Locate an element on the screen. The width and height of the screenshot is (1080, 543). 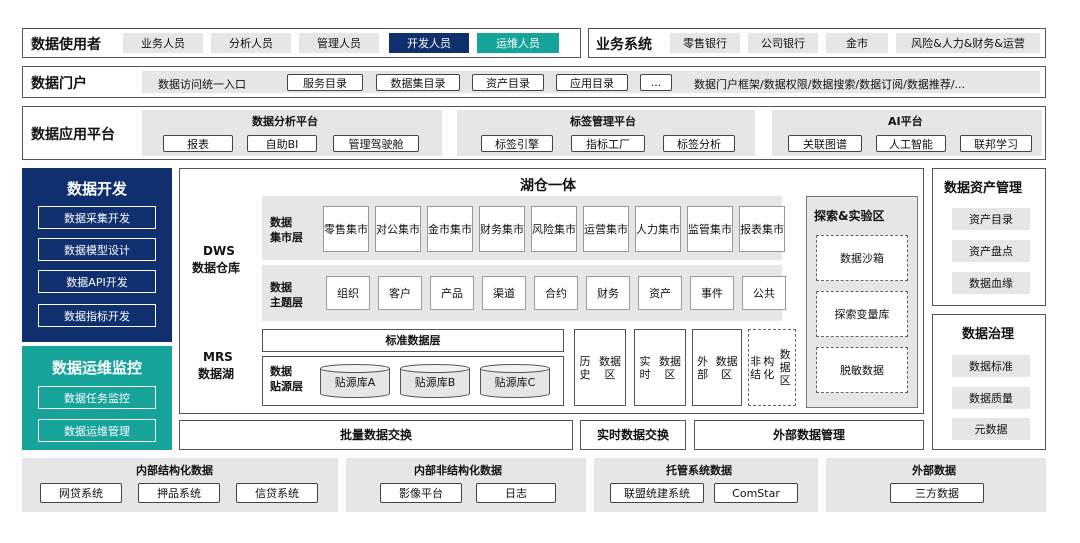
zone-external-line2: 数据区 is located at coordinates (726, 367).